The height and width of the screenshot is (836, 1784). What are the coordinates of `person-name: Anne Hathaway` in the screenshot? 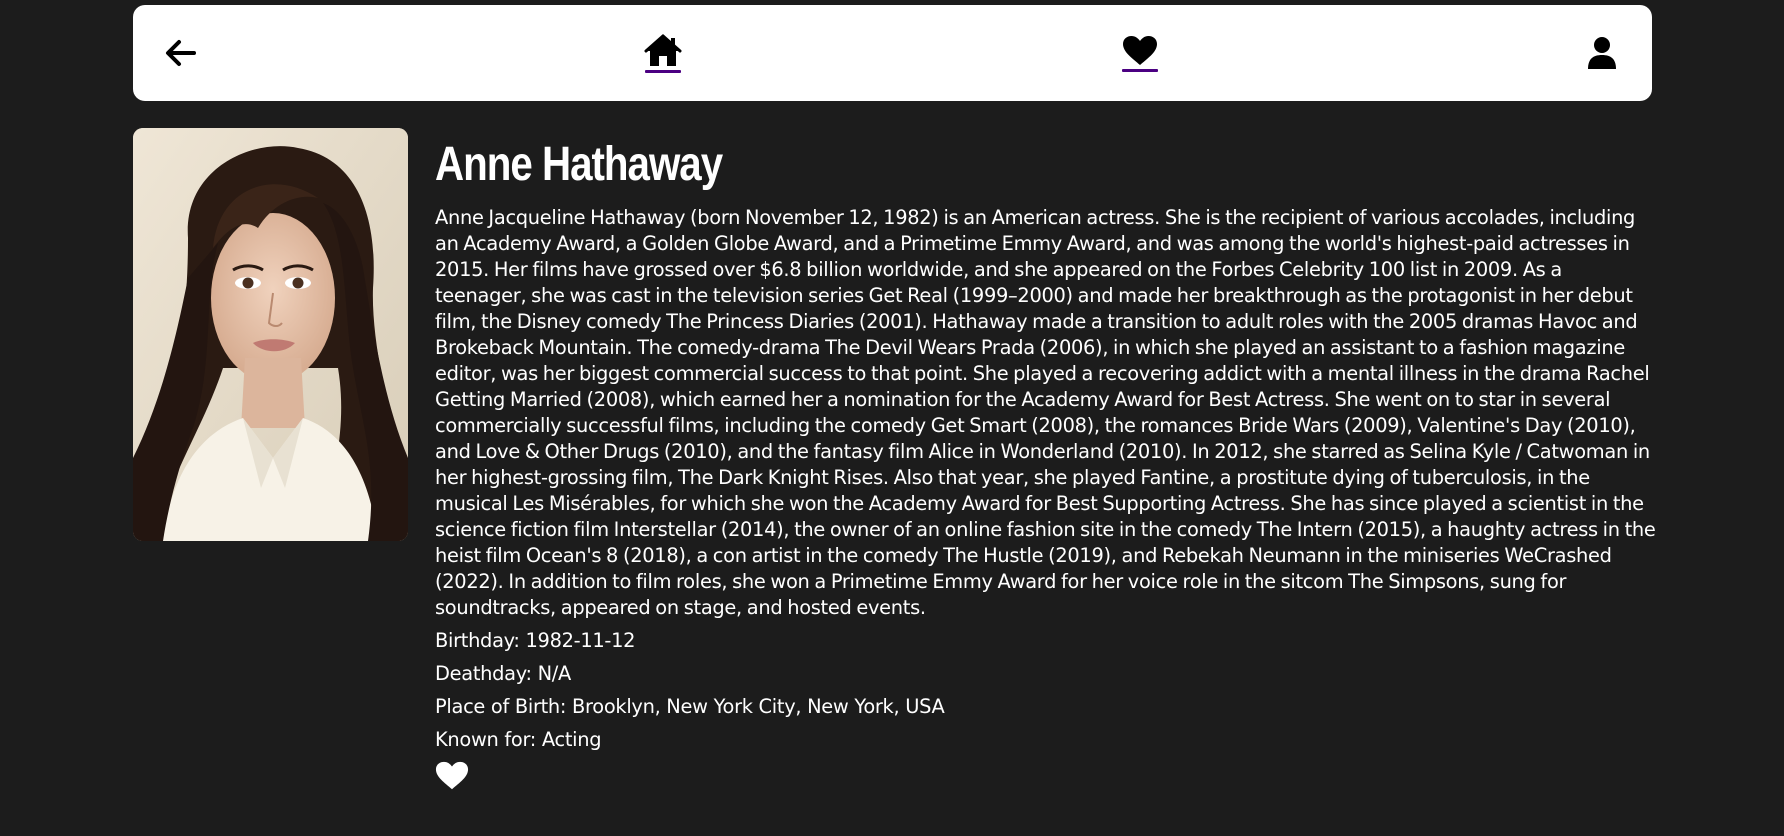 It's located at (579, 164).